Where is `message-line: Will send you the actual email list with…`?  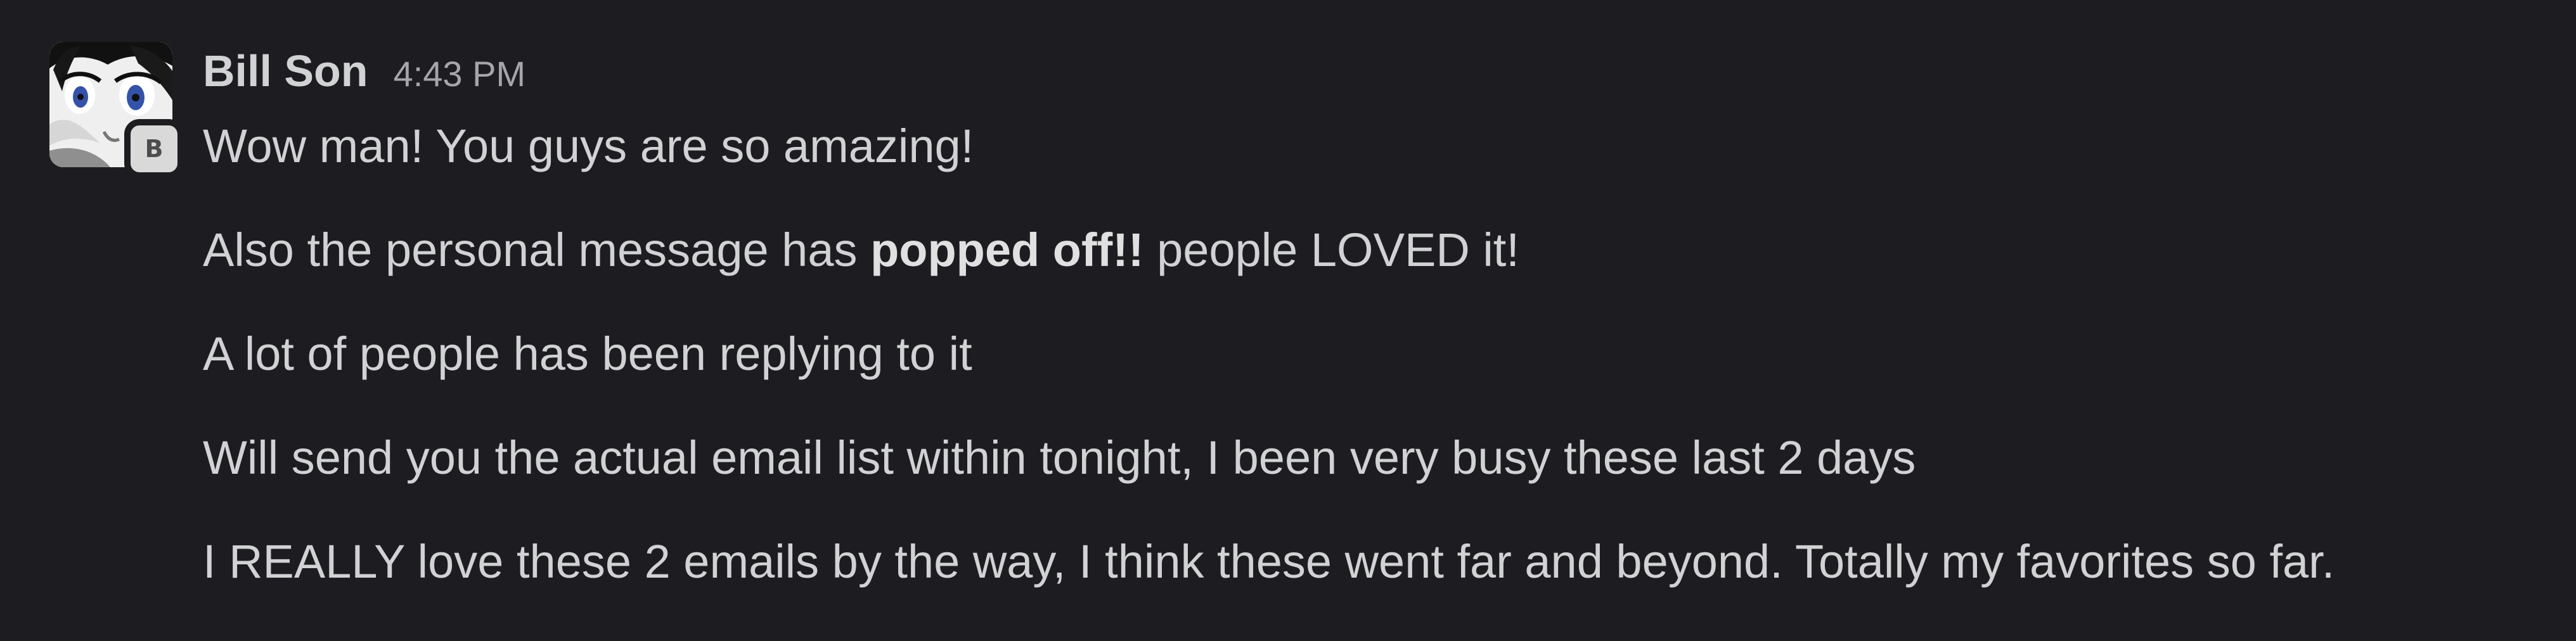
message-line: Will send you the actual email list with… is located at coordinates (1059, 457).